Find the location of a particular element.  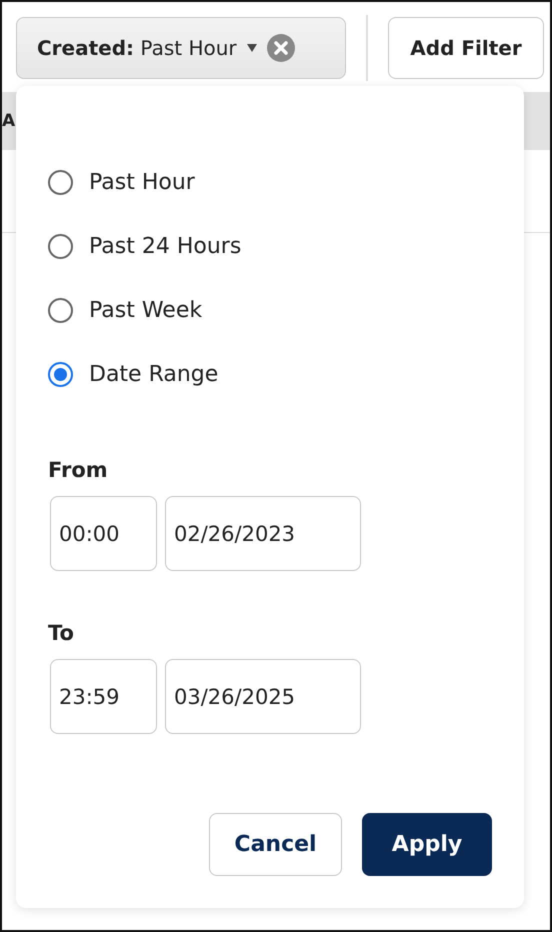

time-field: 23:59 is located at coordinates (103, 696).